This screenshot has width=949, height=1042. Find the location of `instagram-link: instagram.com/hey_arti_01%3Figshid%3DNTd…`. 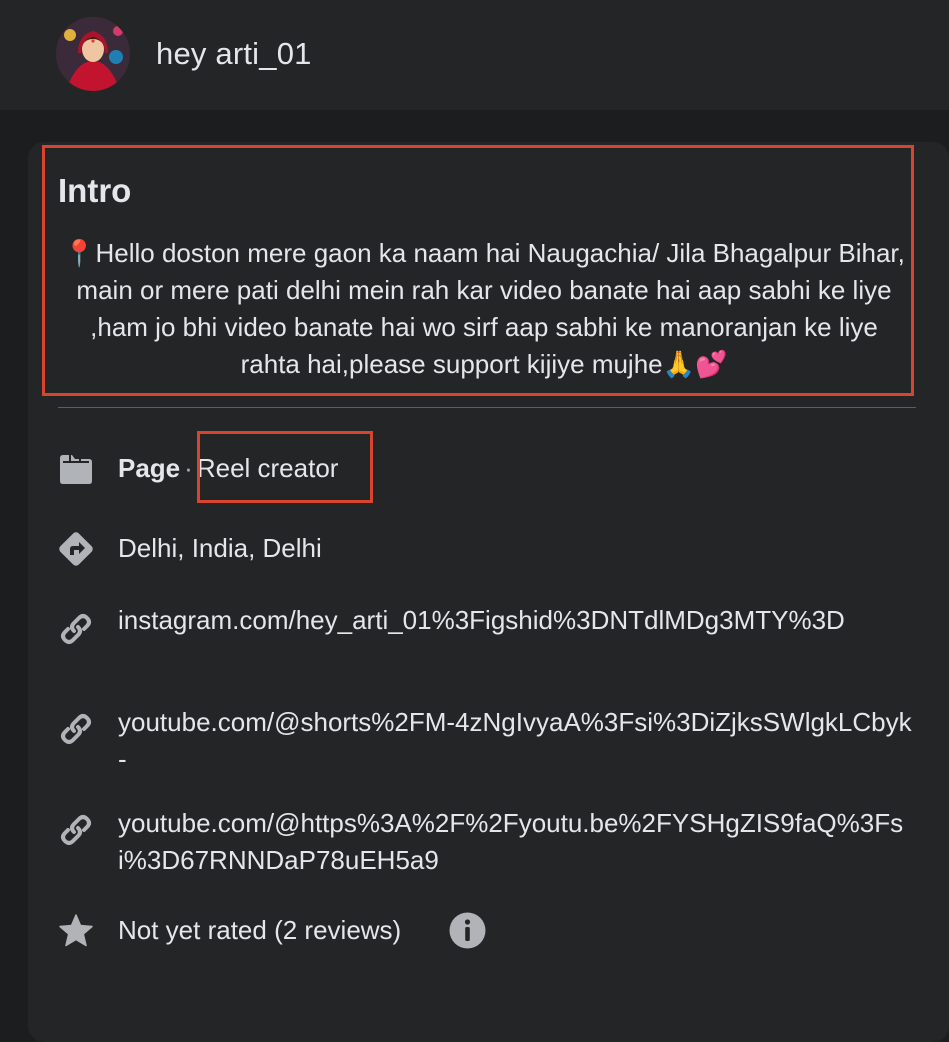

instagram-link: instagram.com/hey_arti_01%3Figshid%3DNTd… is located at coordinates (518, 620).